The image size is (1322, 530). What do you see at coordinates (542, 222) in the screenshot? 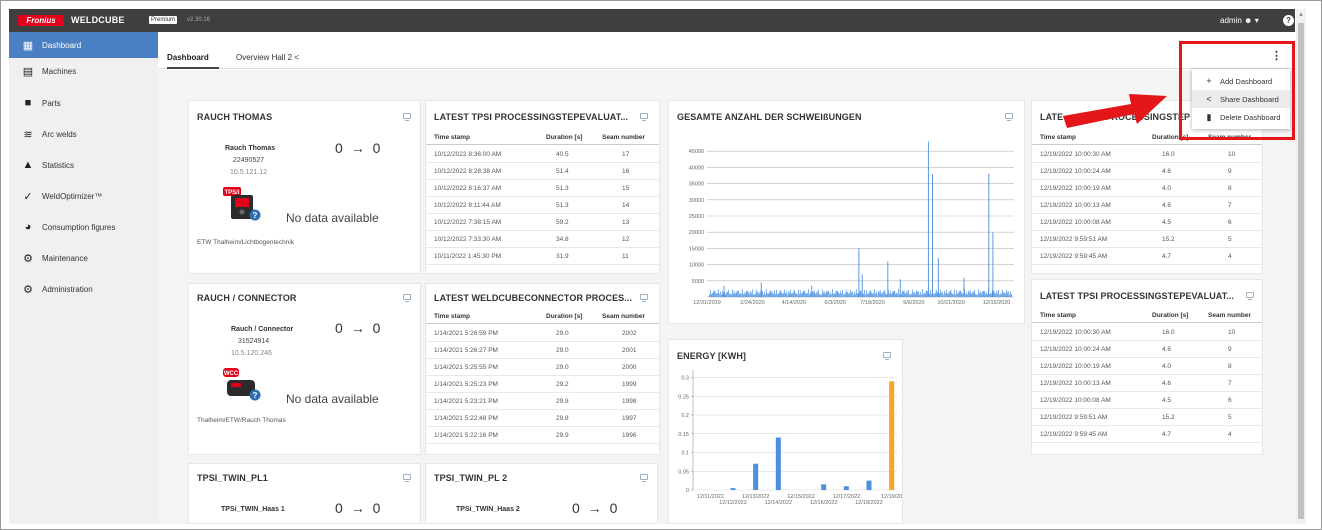
I see `table-row: 10/12/2022 7:38:15 AM 59.2 13` at bounding box center [542, 222].